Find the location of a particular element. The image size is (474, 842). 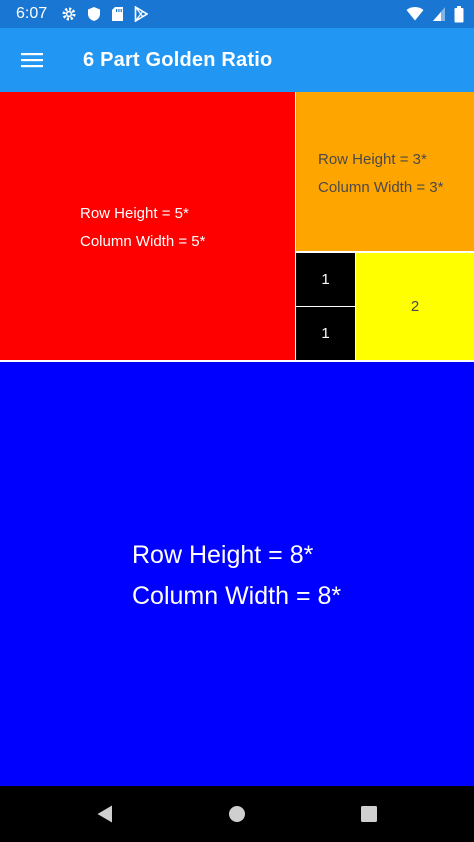

signal-icon is located at coordinates (439, 14).